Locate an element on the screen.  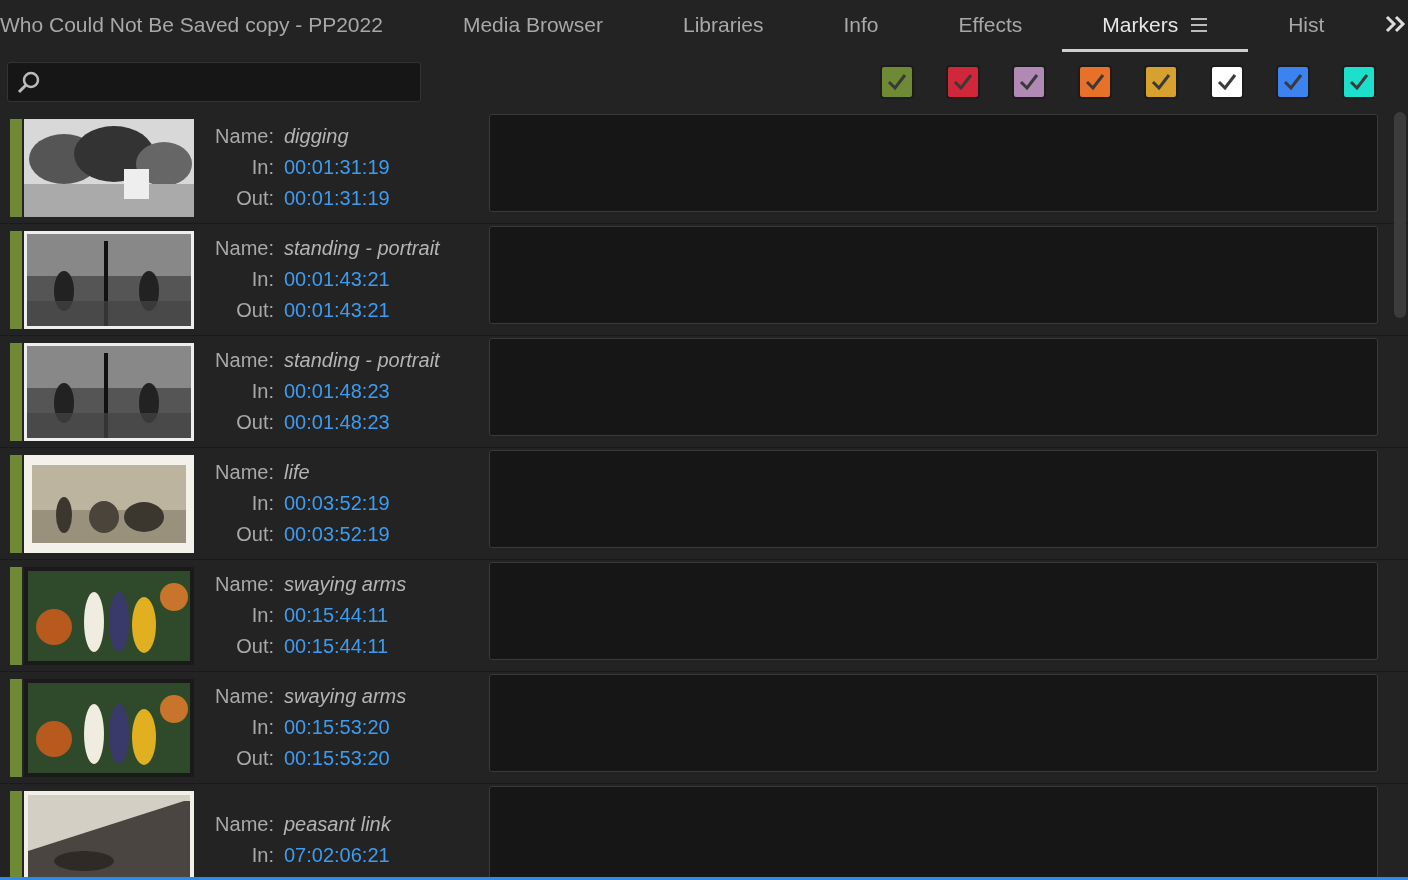
panel-tab: Markers is located at coordinates (1155, 26).